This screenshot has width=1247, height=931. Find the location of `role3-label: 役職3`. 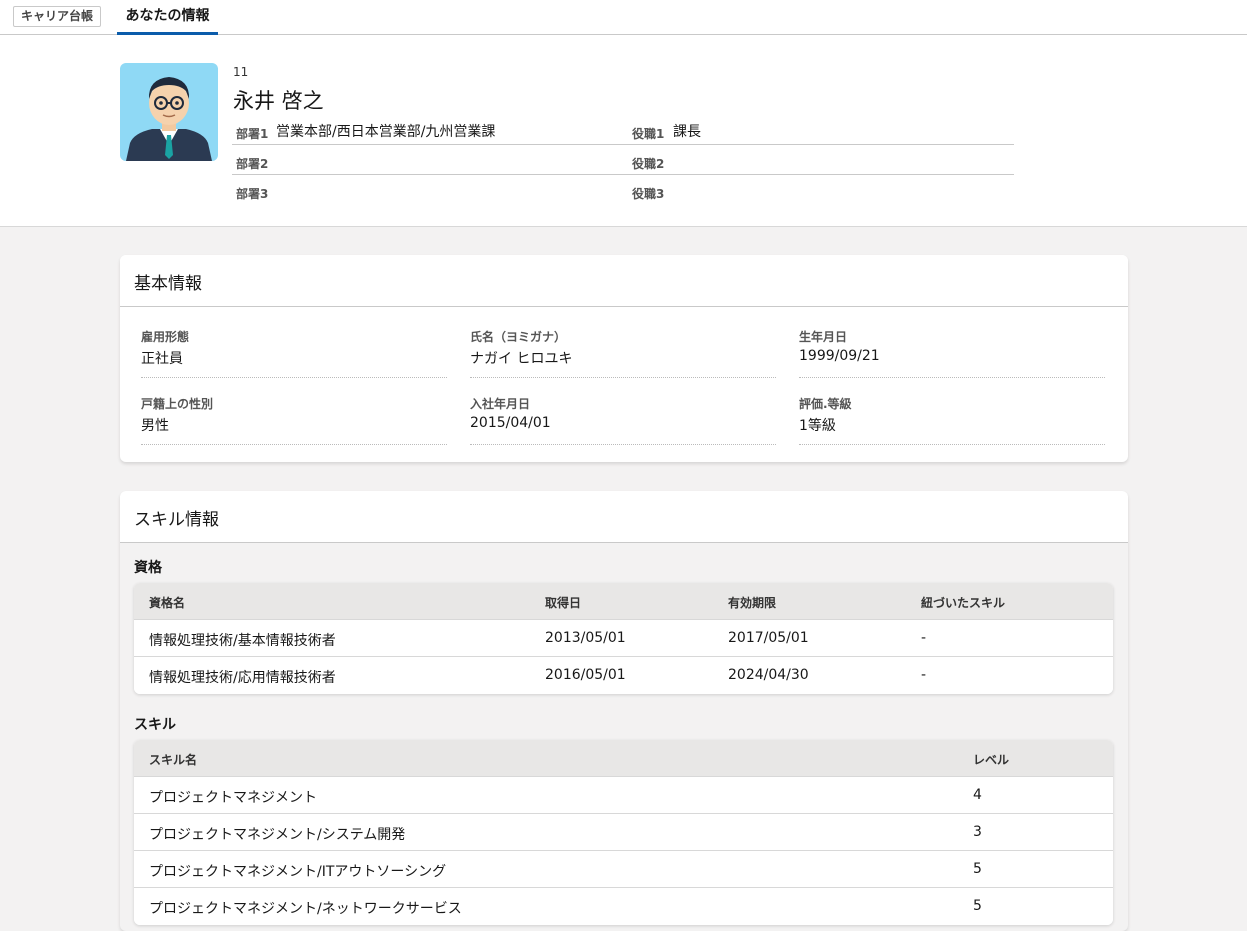

role3-label: 役職3 is located at coordinates (648, 194).